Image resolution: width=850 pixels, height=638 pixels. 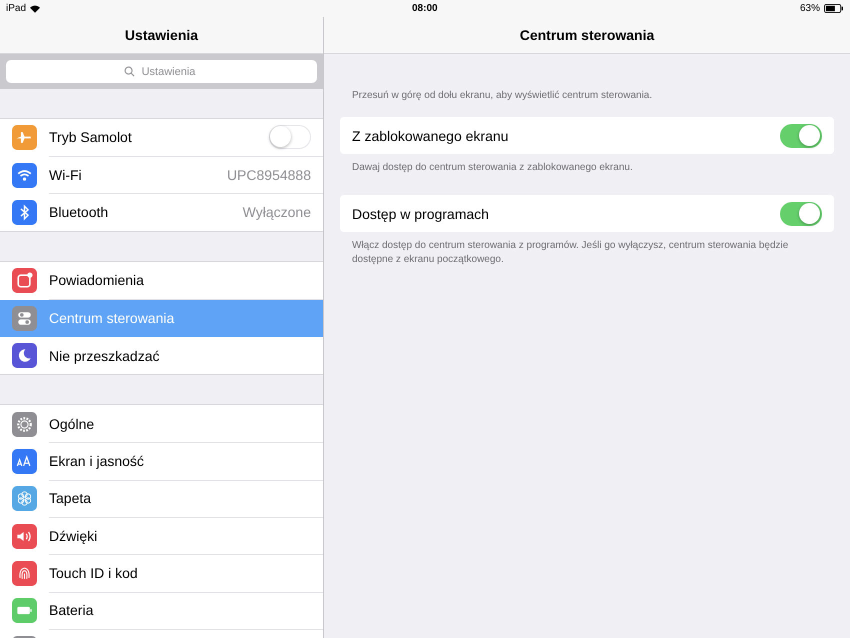 I want to click on row-label: Dźwięki, so click(x=73, y=536).